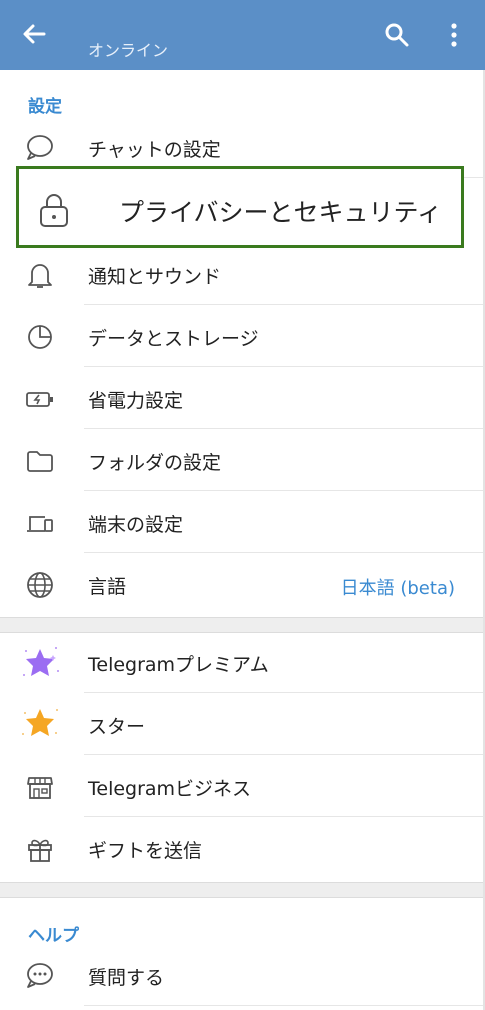 This screenshot has width=485, height=1010. Describe the element at coordinates (178, 665) in the screenshot. I see `menu-item-label: Telegramプレミアム` at that location.